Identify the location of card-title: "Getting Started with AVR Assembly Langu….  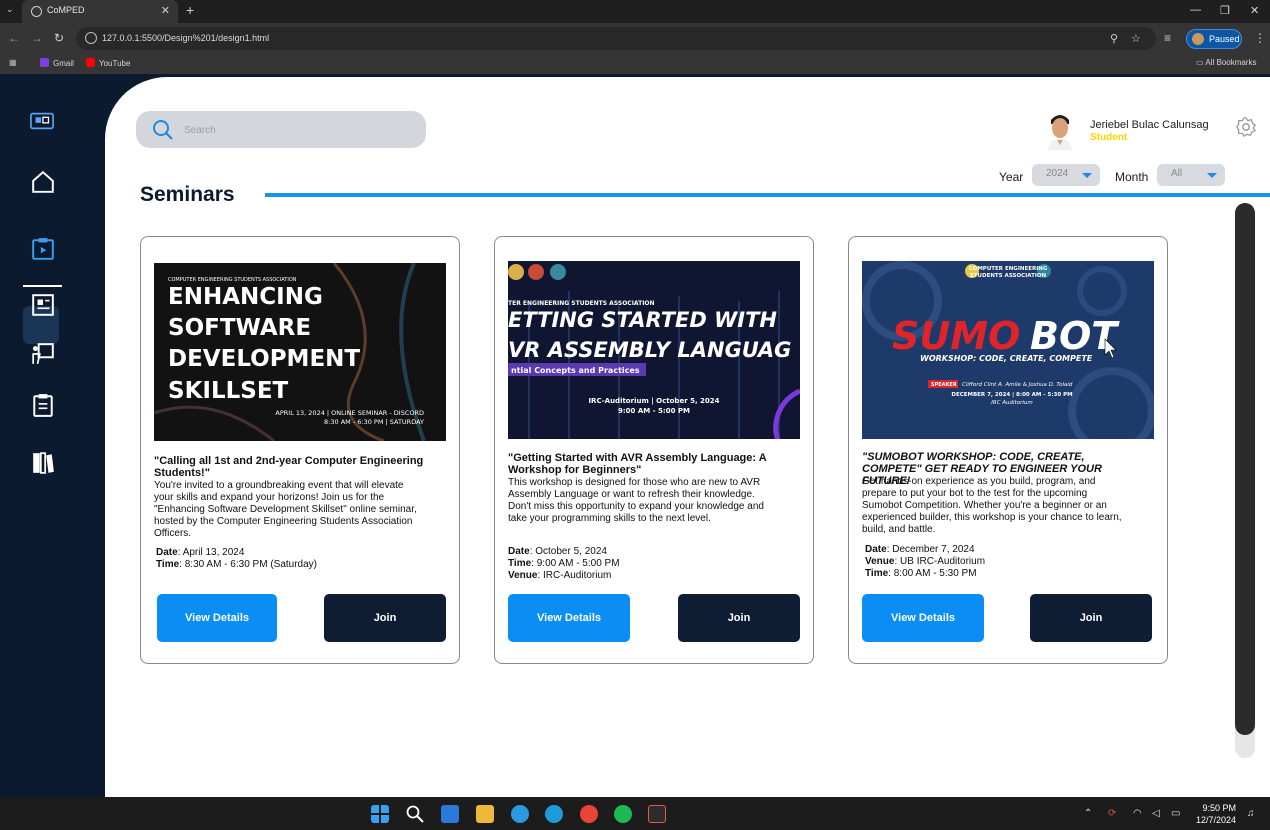
(637, 464).